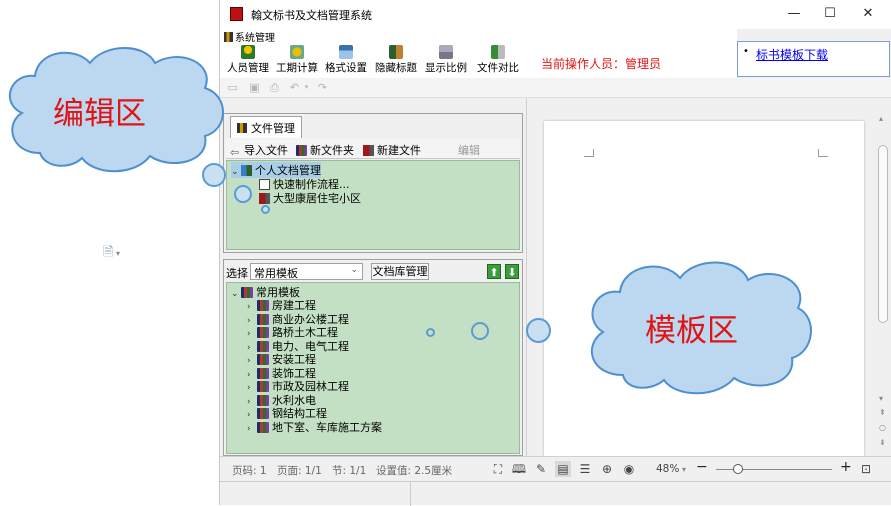 The width and height of the screenshot is (891, 506). I want to click on hide-title-button: 隐藏标题, so click(396, 61).